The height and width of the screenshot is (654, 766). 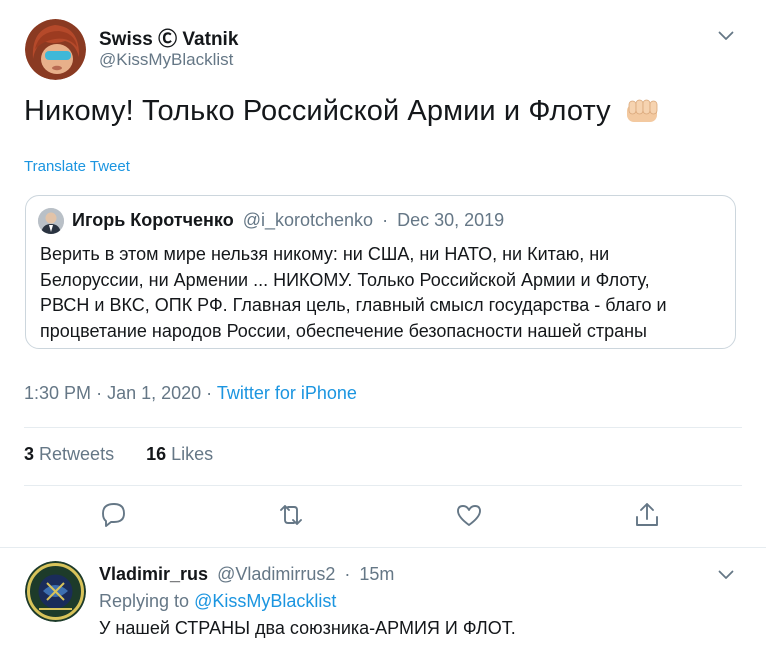 I want to click on tweet-text-content: Никому! Только Российской Армии и Флоту, so click(x=317, y=111).